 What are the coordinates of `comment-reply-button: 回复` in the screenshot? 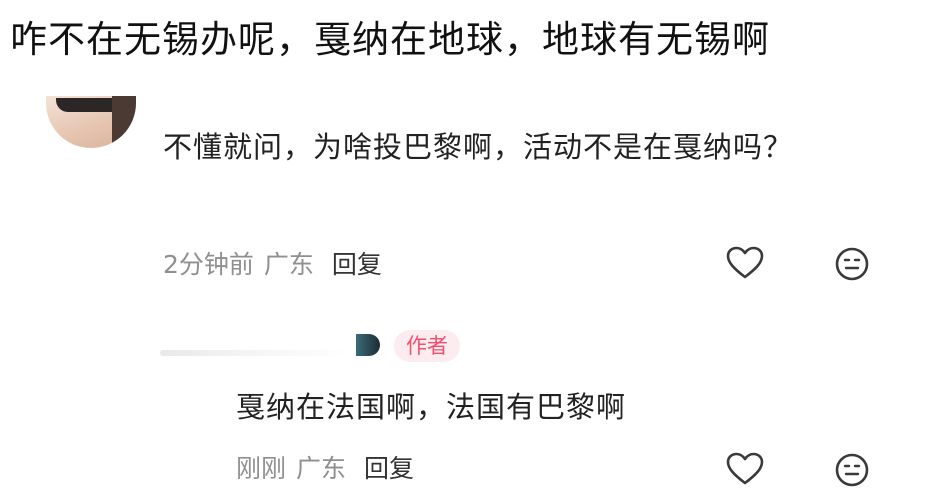 It's located at (357, 264).